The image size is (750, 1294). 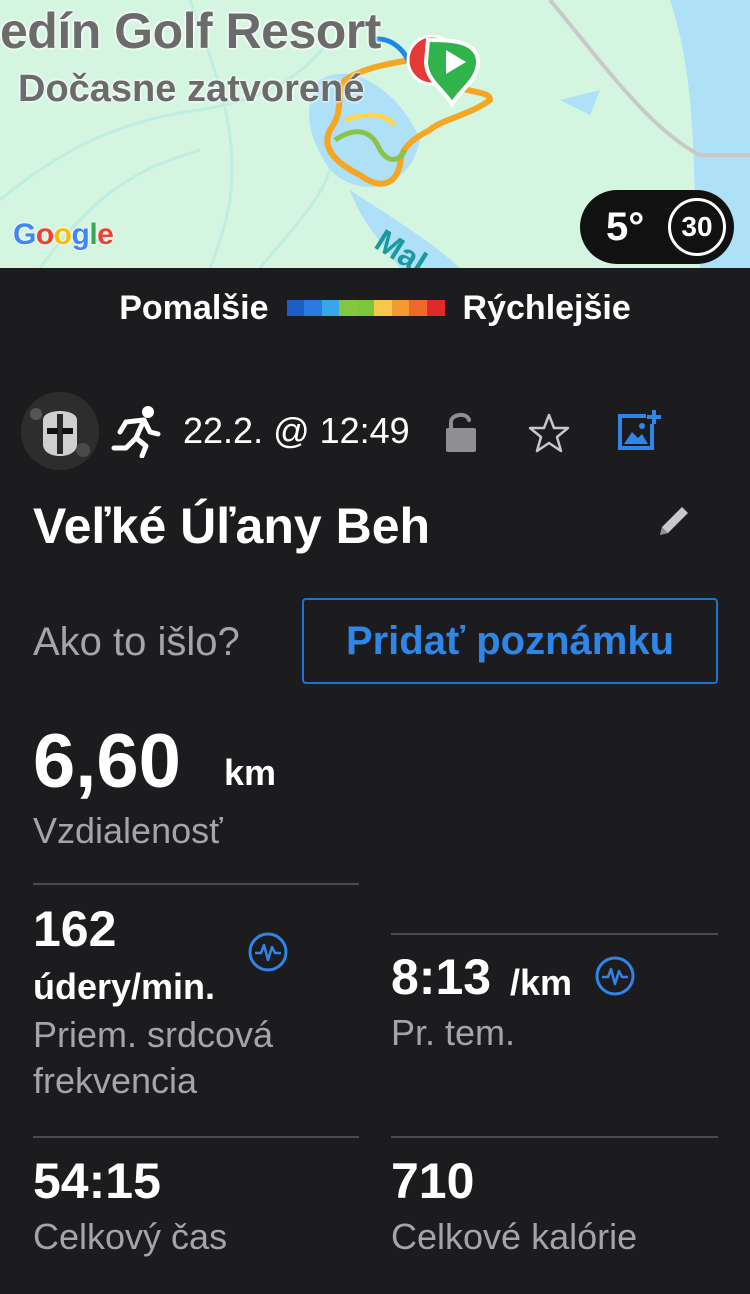 I want to click on avatar, so click(x=60, y=431).